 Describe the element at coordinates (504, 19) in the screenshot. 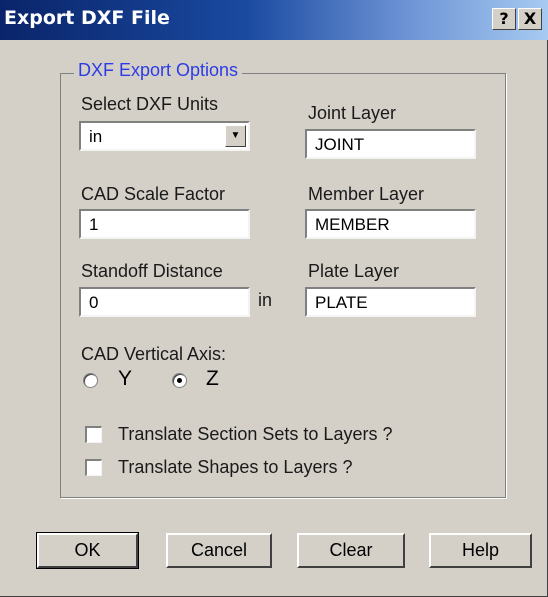

I see `help-title-button: ?` at that location.